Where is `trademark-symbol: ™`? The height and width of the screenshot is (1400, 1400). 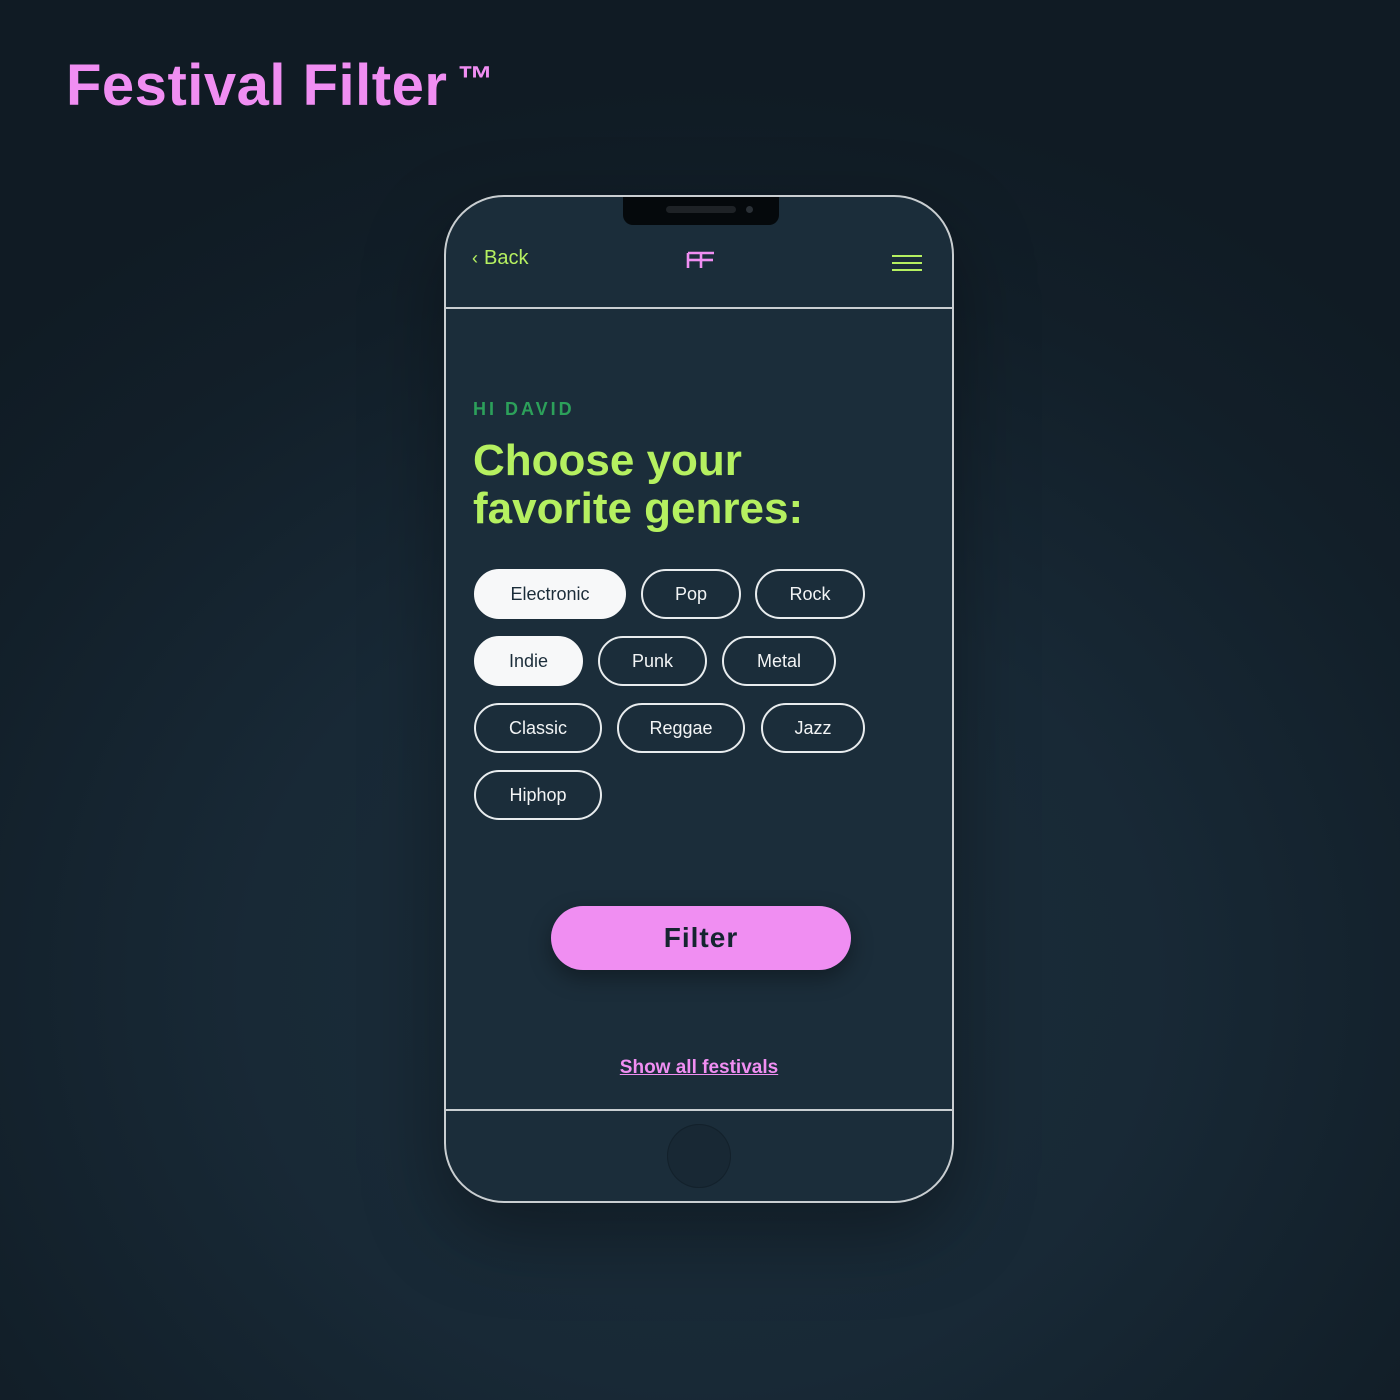 trademark-symbol: ™ is located at coordinates (475, 78).